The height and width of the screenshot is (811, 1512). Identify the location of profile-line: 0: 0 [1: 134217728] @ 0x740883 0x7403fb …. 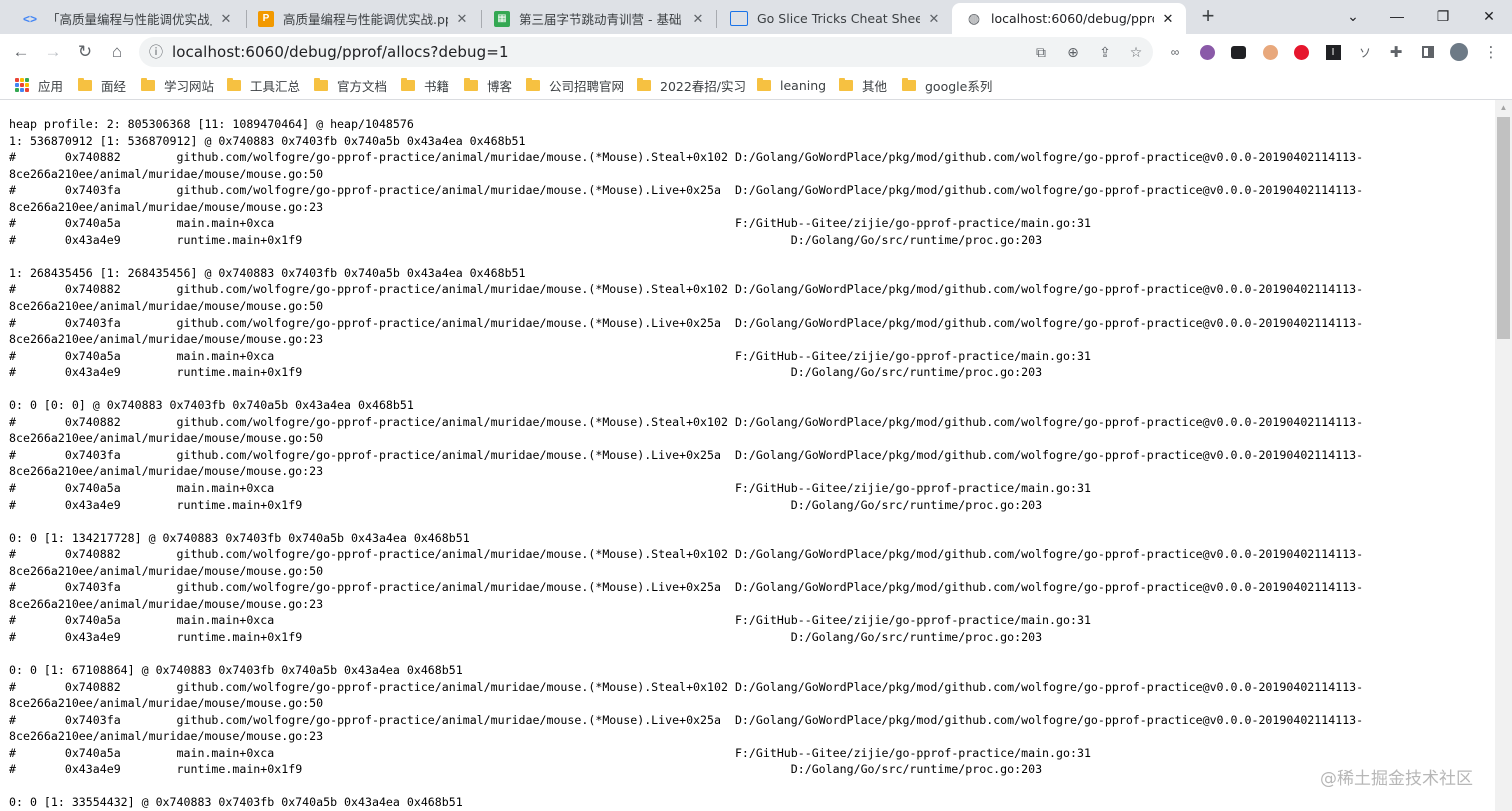
(239, 537).